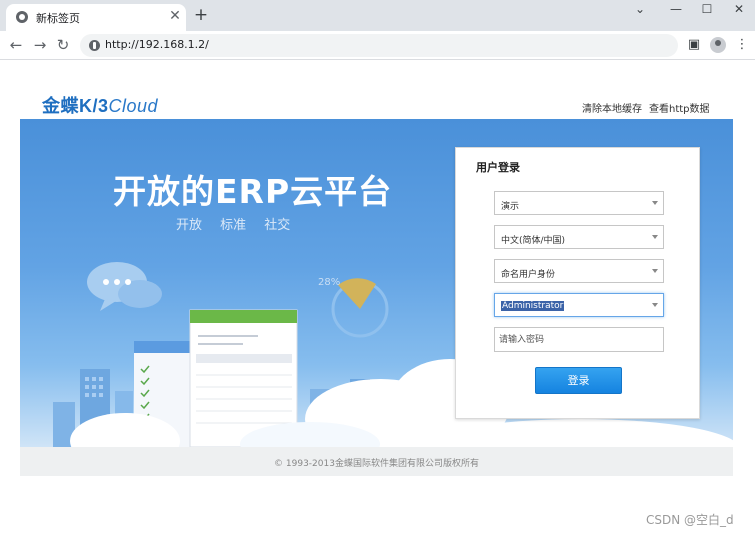  Describe the element at coordinates (742, 45) in the screenshot. I see `menu-icon: ⋮` at that location.